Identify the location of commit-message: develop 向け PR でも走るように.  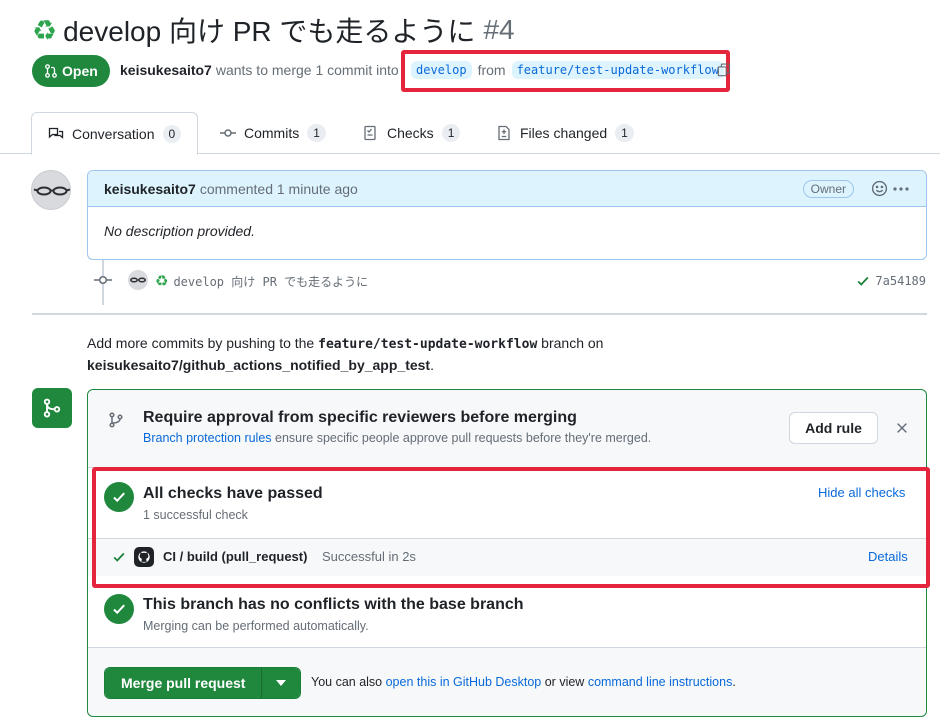
(270, 281).